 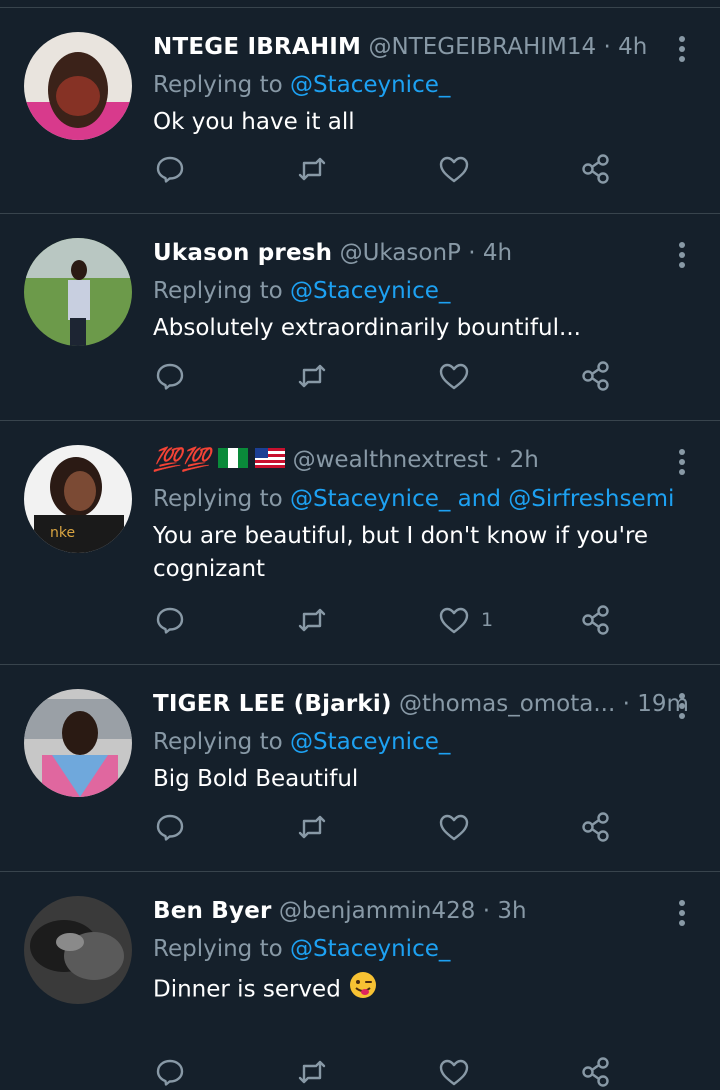 I want to click on tweet-text: Dinner is served, so click(x=421, y=990).